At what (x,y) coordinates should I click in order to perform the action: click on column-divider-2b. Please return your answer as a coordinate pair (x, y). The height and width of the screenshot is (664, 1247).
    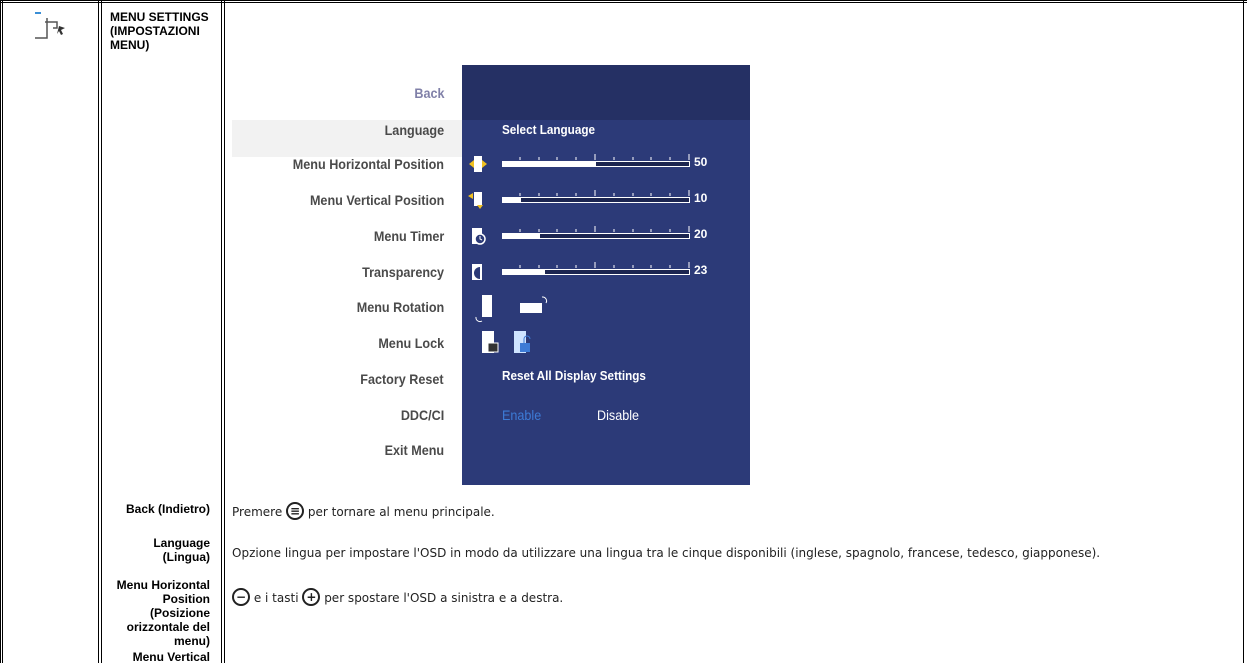
    Looking at the image, I should click on (224, 331).